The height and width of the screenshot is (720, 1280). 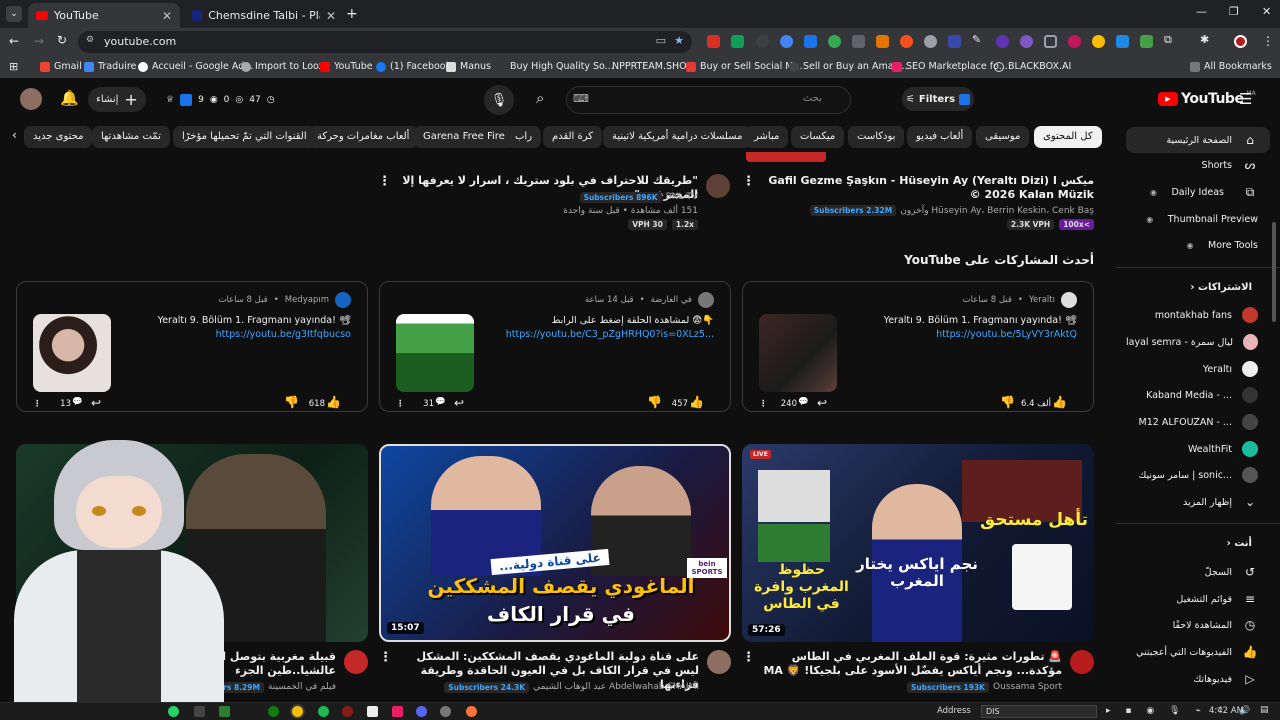 I want to click on chip-watched: تمّت مشاهدتها, so click(x=131, y=137).